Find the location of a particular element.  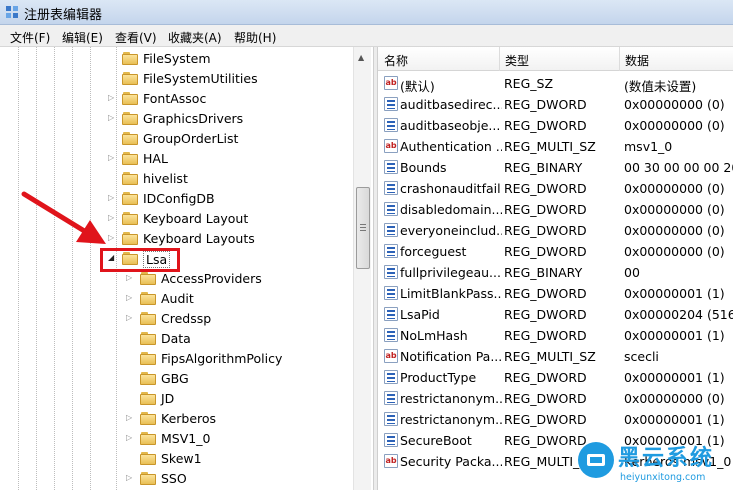

list-row: forceguest REG_DWORD 0x00000000 (0) is located at coordinates (555, 251).